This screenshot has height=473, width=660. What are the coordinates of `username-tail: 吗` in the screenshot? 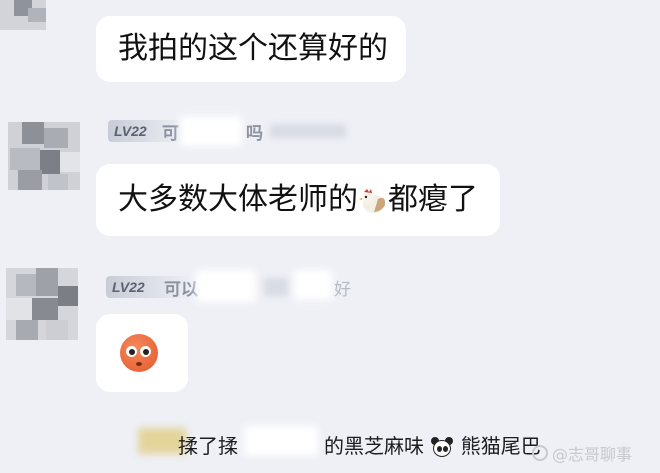 It's located at (254, 134).